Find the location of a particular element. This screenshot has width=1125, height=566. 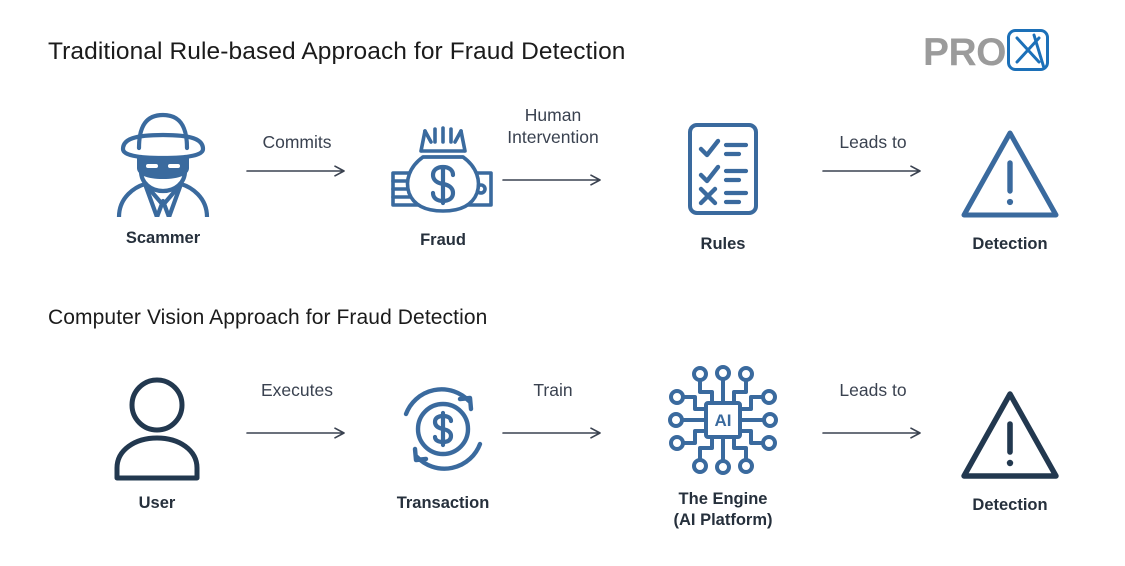

prox-logo: PRO is located at coordinates (987, 51).